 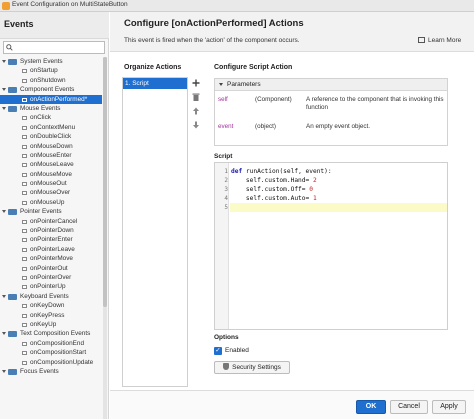 I want to click on search-icon, so click(x=9, y=47).